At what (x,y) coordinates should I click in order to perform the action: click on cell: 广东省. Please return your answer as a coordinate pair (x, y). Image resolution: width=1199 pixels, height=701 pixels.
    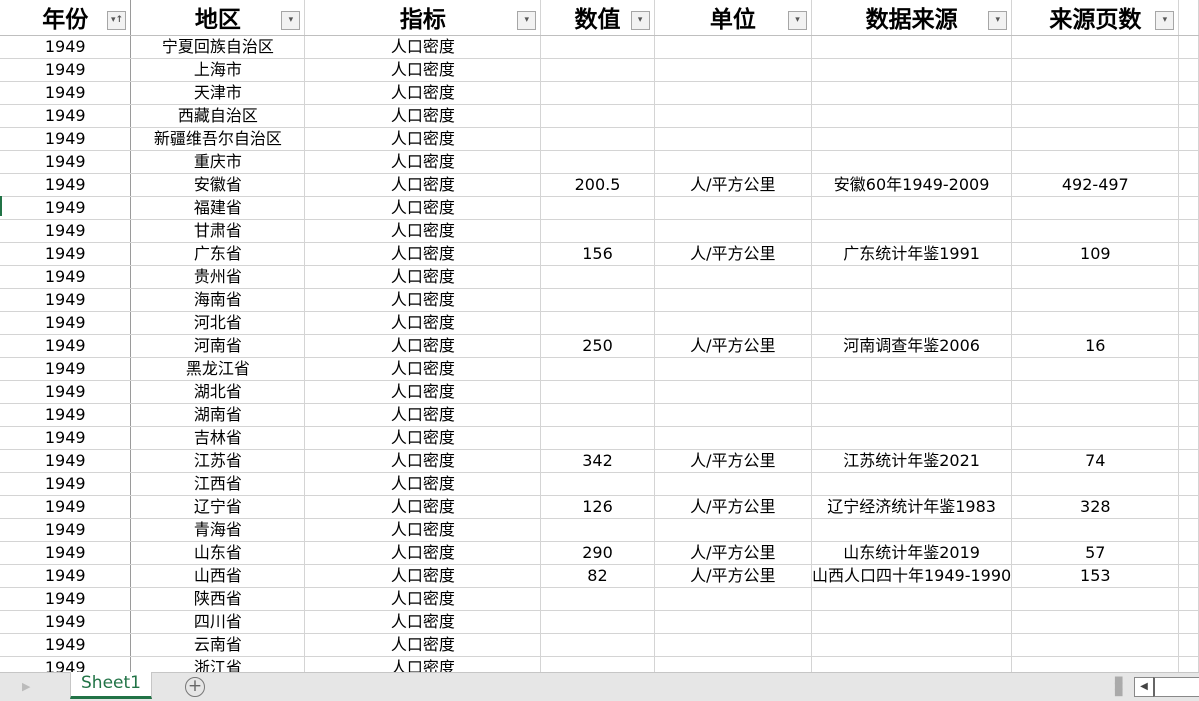
    Looking at the image, I should click on (218, 254).